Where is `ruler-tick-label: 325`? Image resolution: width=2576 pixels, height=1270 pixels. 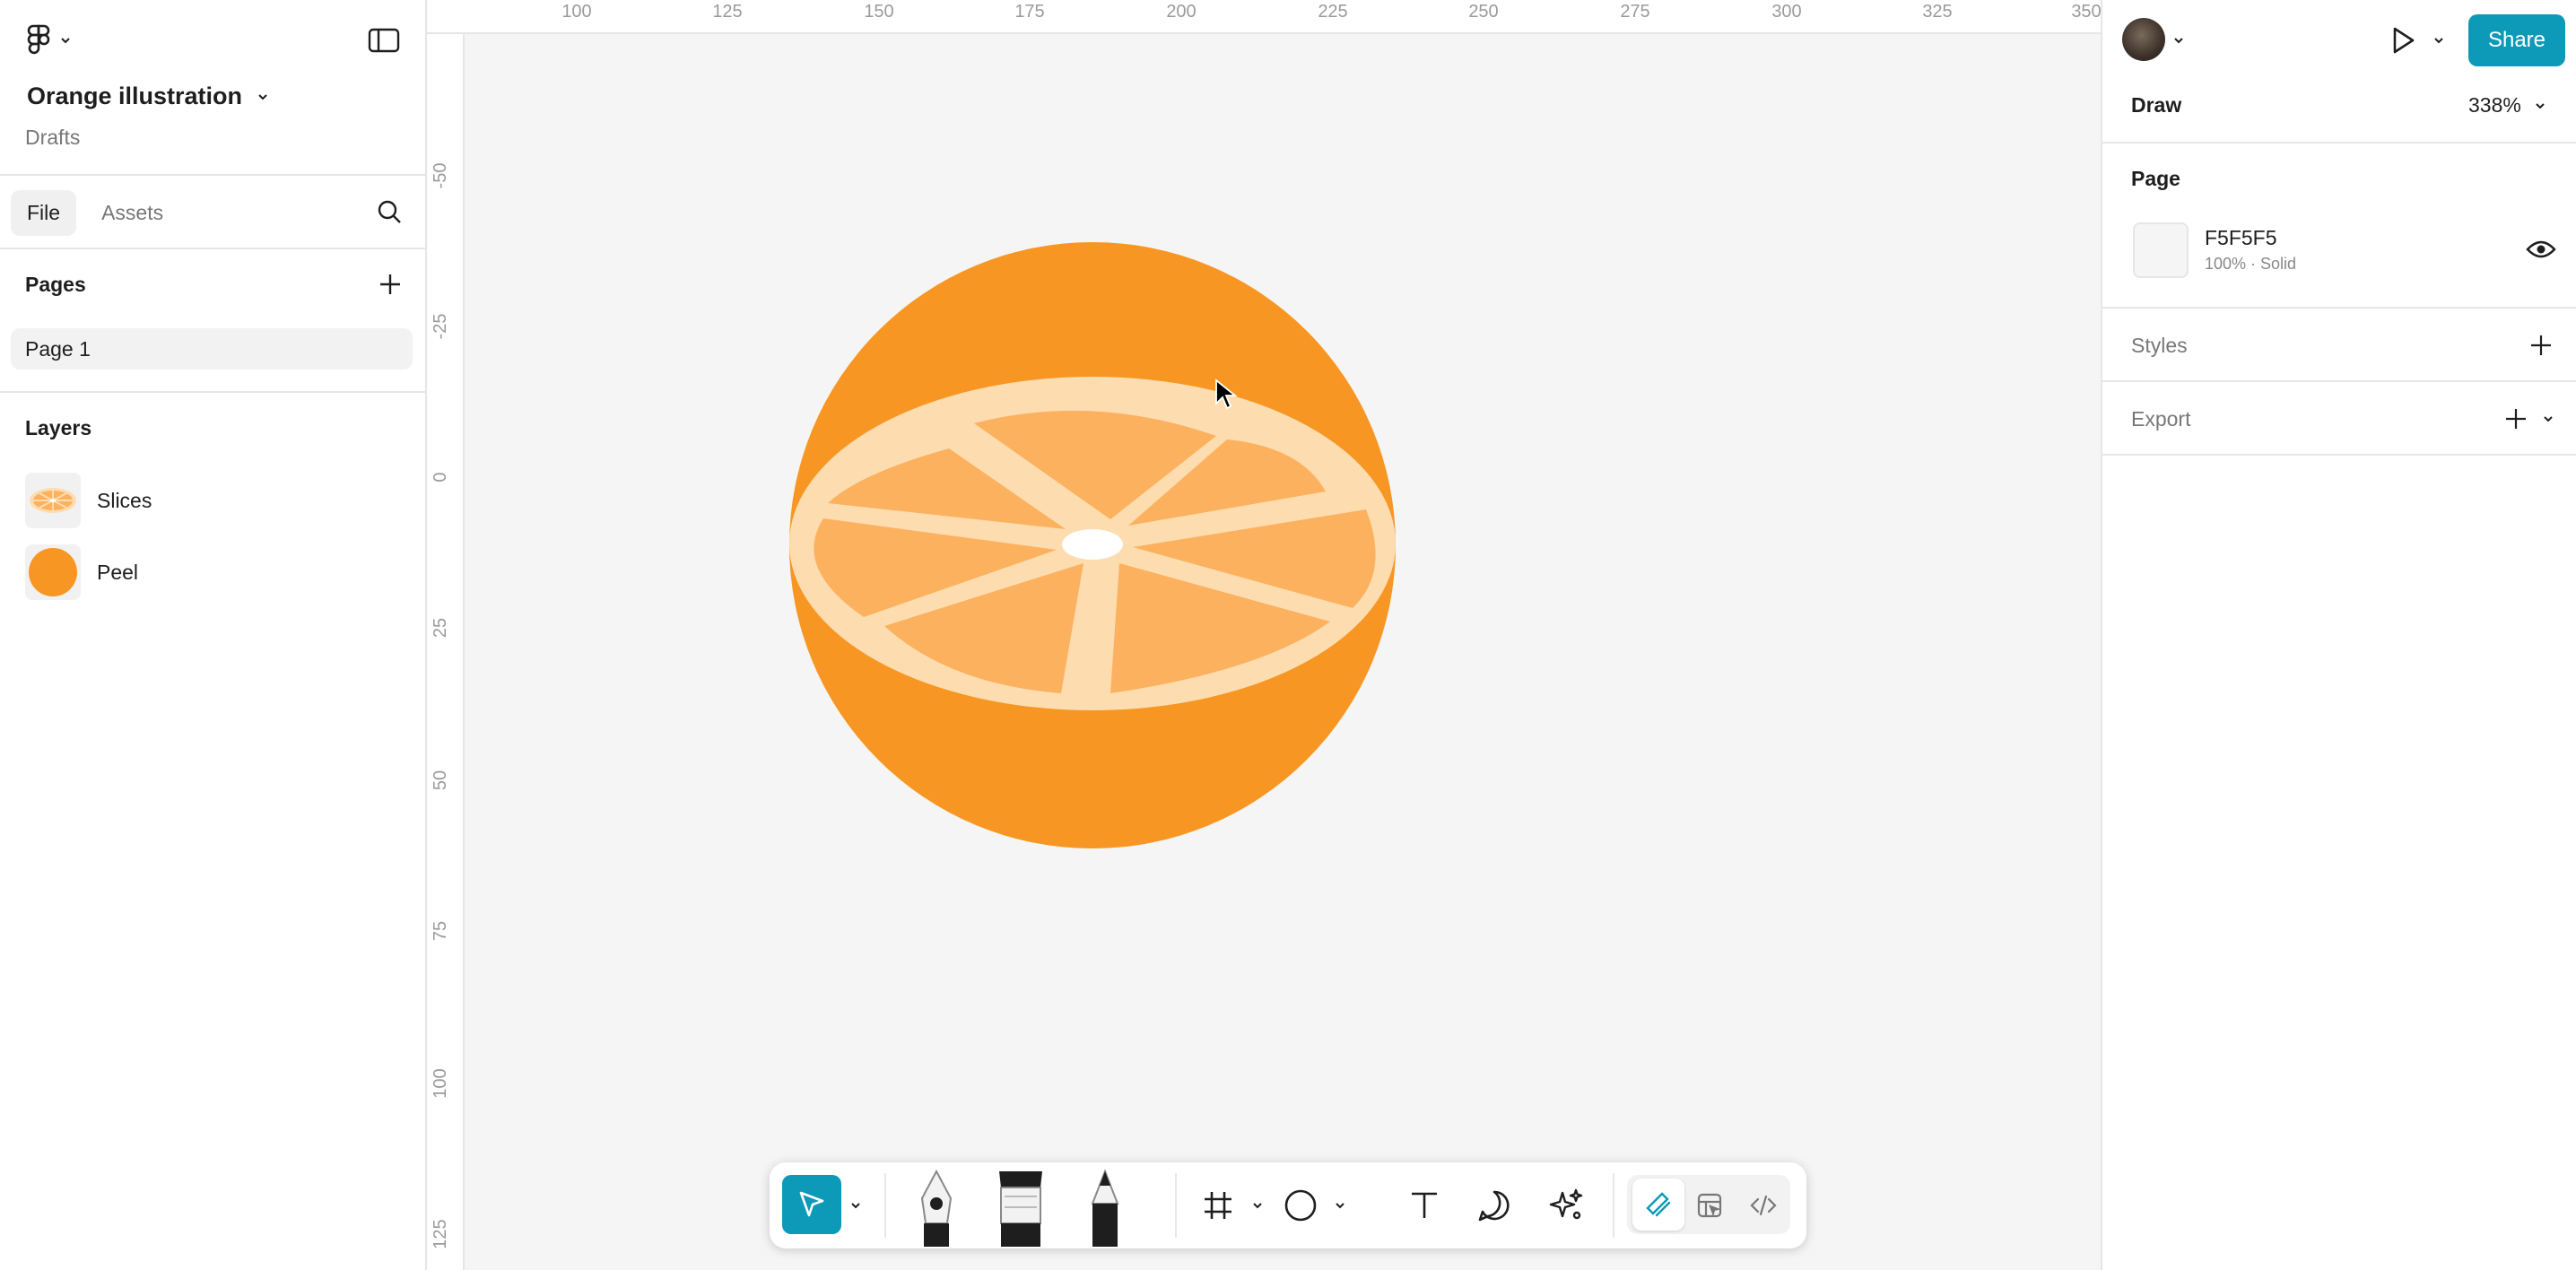
ruler-tick-label: 325 is located at coordinates (1937, 12).